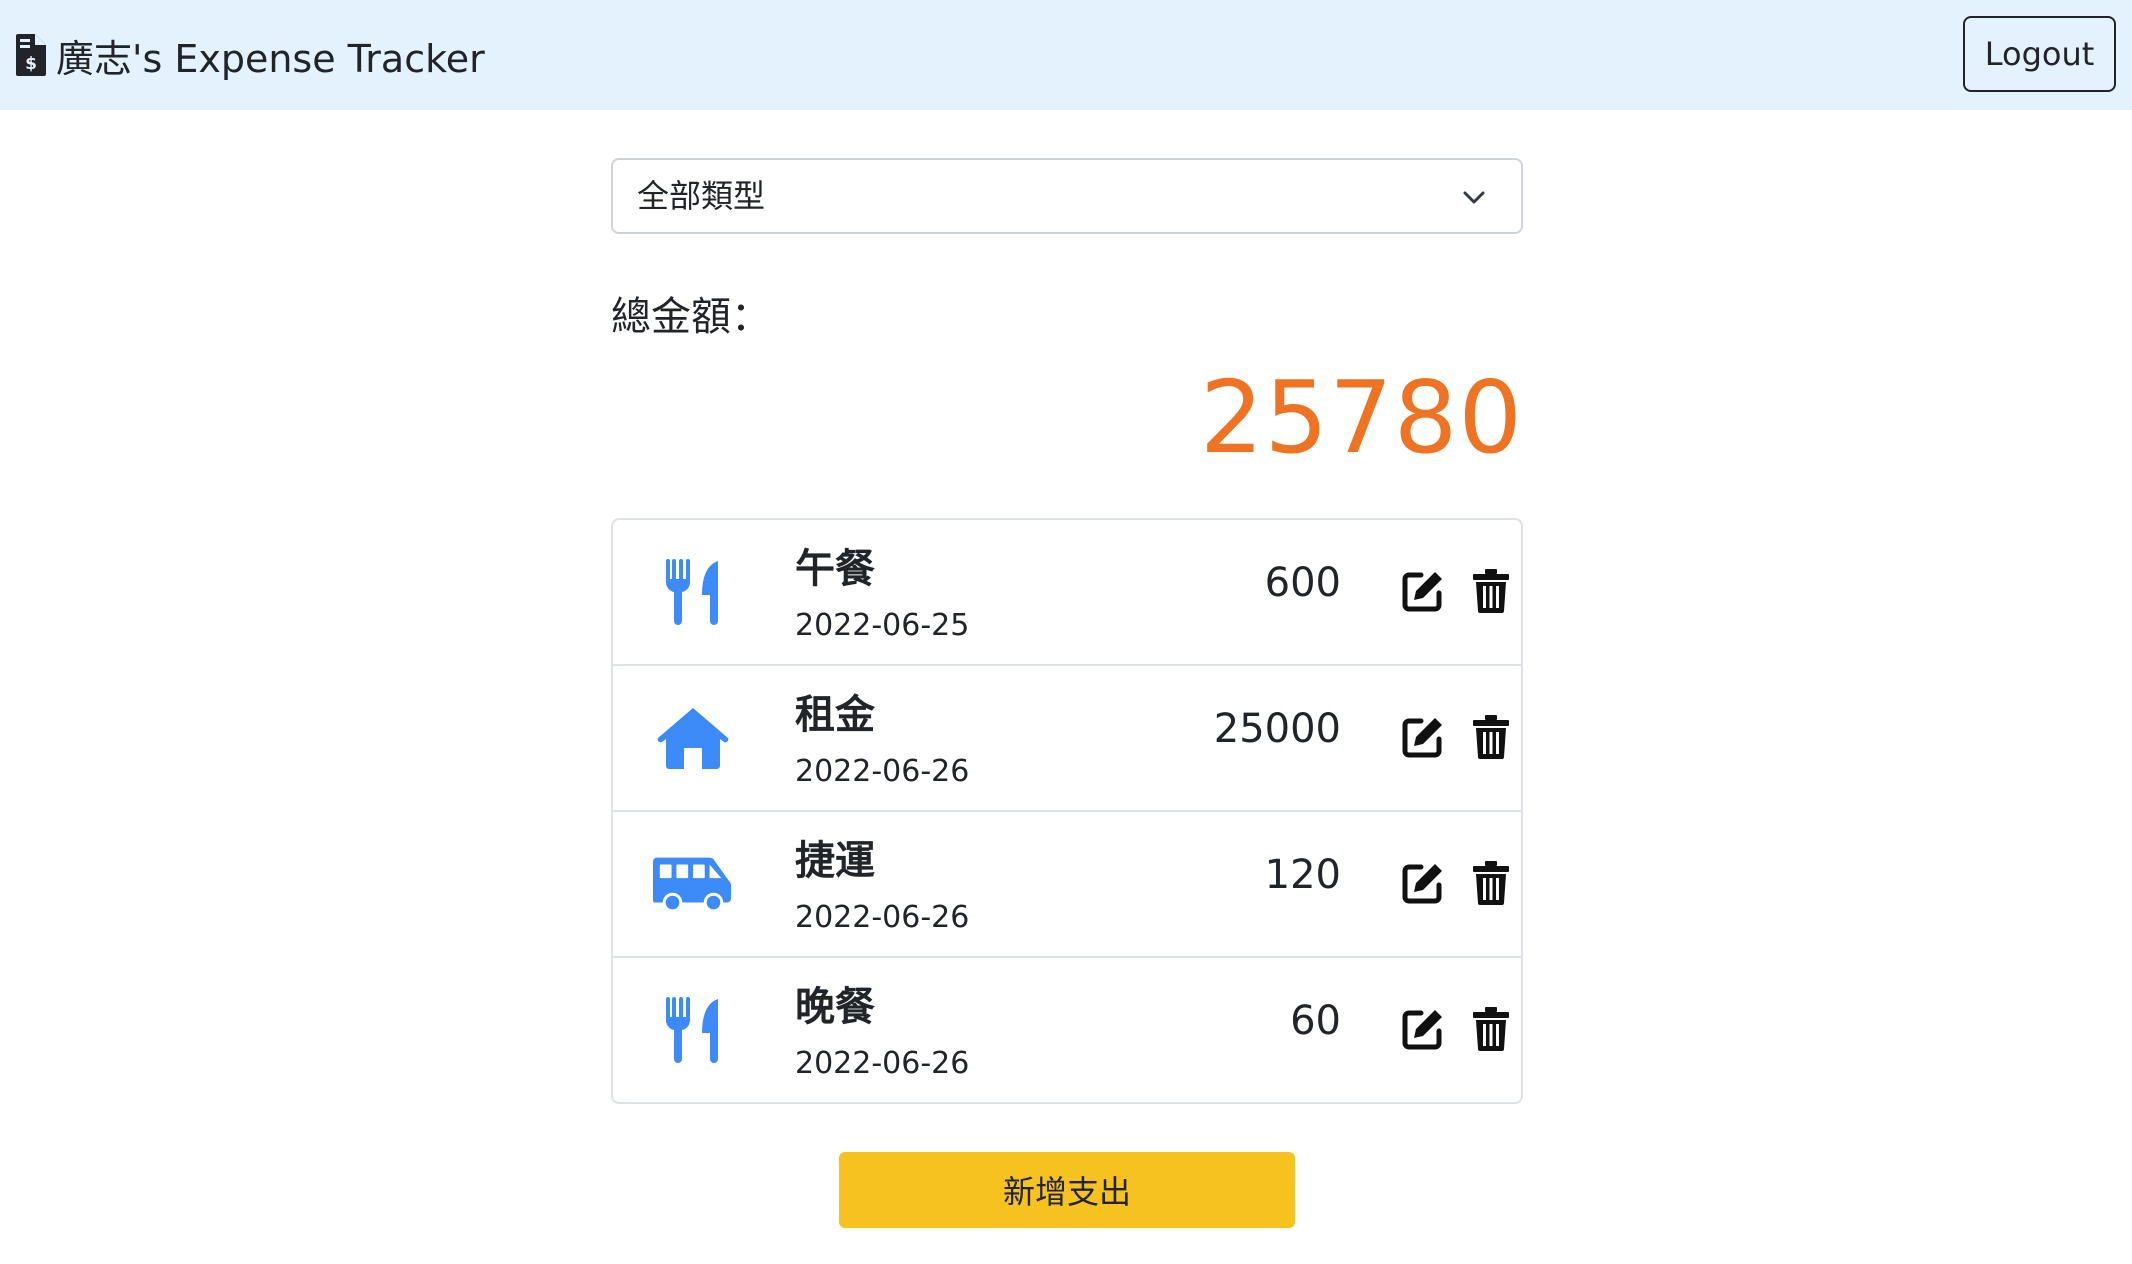  Describe the element at coordinates (270, 58) in the screenshot. I see `brand-title: 廣志's Expense Tracker` at that location.